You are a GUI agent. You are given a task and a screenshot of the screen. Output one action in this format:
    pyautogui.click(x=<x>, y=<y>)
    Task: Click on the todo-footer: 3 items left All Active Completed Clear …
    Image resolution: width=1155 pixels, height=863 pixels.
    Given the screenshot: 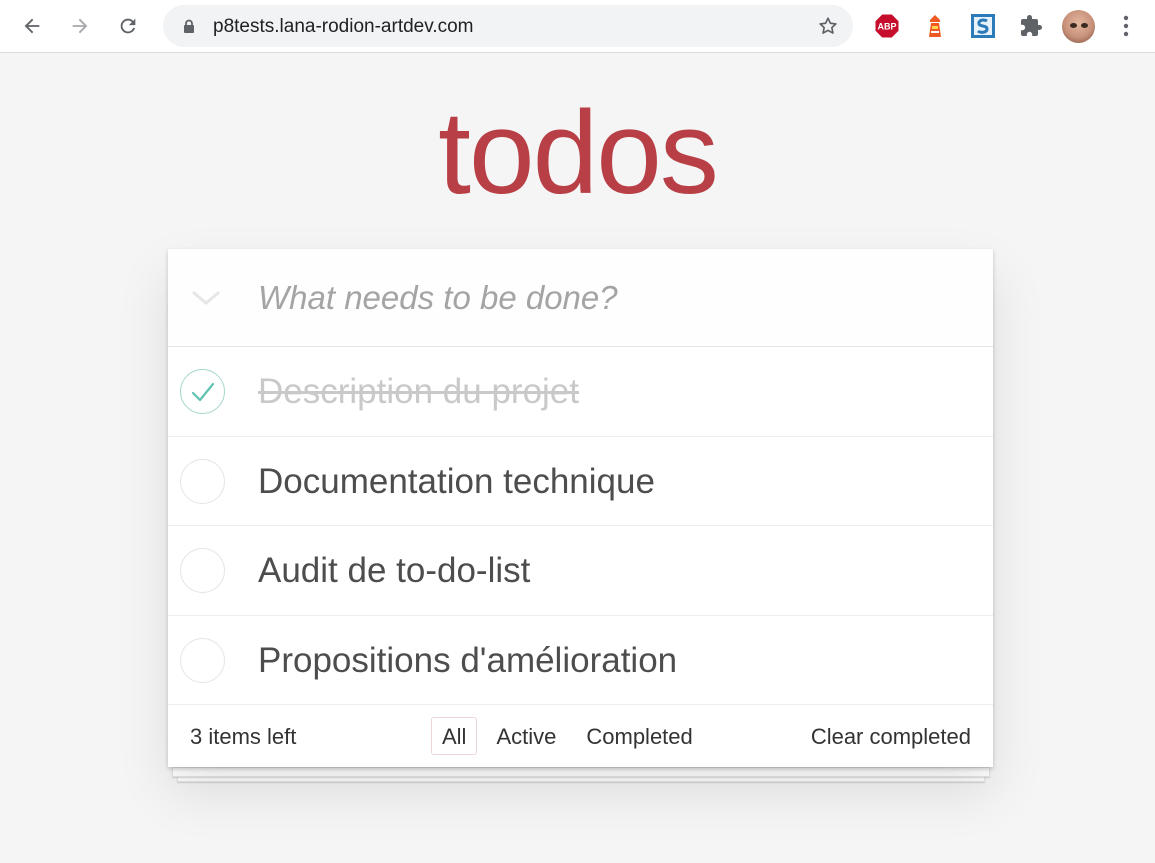 What is the action you would take?
    pyautogui.click(x=580, y=736)
    